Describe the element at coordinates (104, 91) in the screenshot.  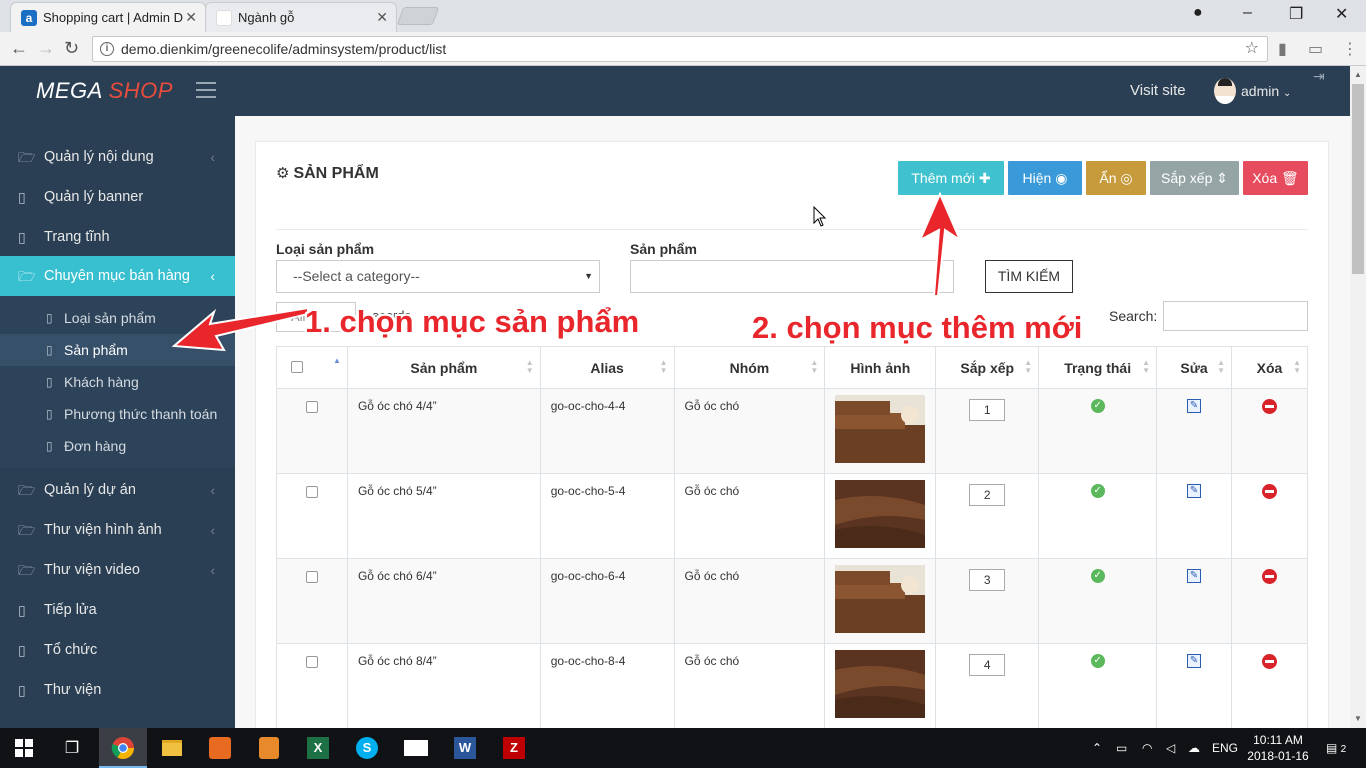
I see `logo: MEGA SHOP` at that location.